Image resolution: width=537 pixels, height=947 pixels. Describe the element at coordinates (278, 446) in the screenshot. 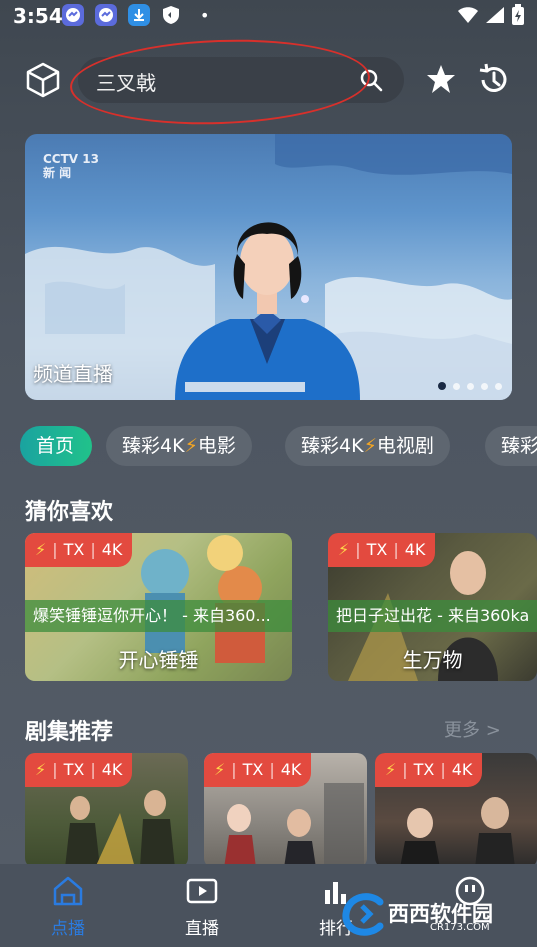

I see `category-tabs: 首页 臻彩4K⚡电影 臻彩4K⚡电视剧 臻彩` at that location.